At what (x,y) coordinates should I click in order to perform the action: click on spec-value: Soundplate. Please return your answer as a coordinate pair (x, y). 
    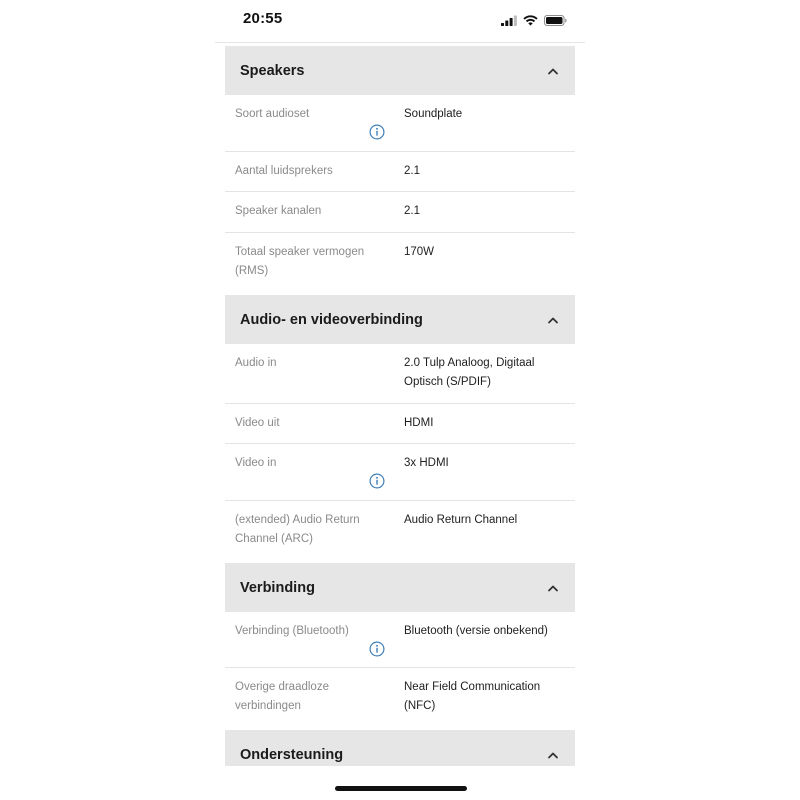
    Looking at the image, I should click on (433, 114).